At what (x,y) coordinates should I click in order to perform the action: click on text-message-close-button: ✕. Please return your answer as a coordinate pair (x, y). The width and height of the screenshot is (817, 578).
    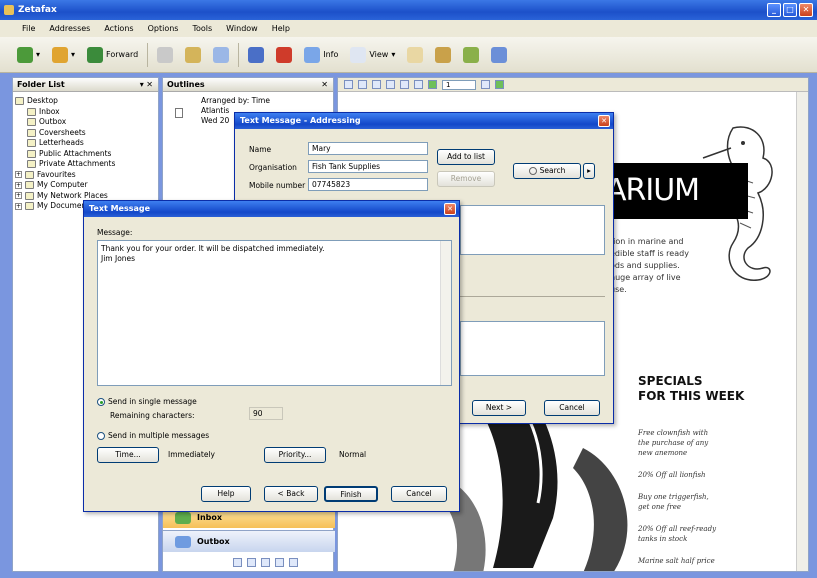
    Looking at the image, I should click on (450, 209).